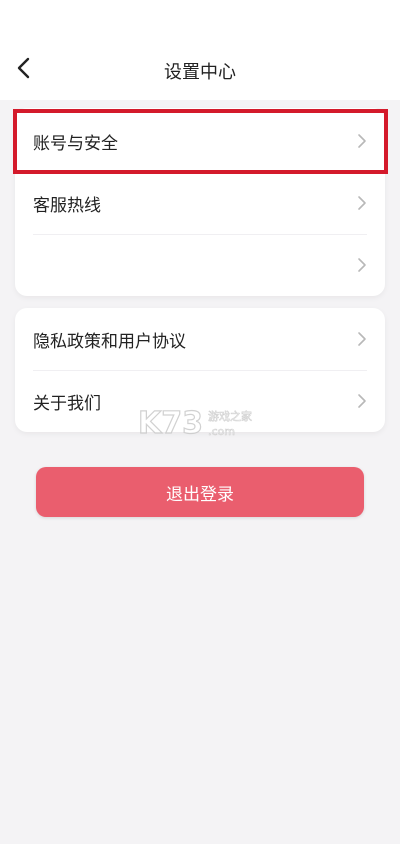 Image resolution: width=400 pixels, height=844 pixels. What do you see at coordinates (230, 416) in the screenshot?
I see `svg-text: 游戏之家` at bounding box center [230, 416].